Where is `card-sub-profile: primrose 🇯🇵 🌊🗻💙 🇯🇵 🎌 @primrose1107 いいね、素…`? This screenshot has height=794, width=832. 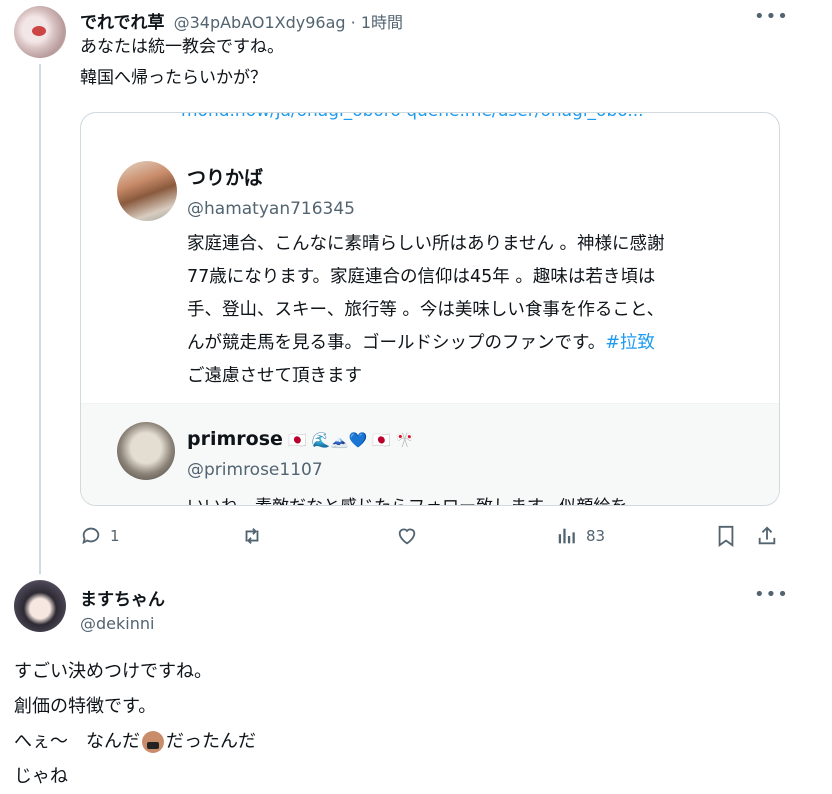 card-sub-profile: primrose 🇯🇵 🌊🗻💙 🇯🇵 🎌 @primrose1107 いいね、素… is located at coordinates (430, 454).